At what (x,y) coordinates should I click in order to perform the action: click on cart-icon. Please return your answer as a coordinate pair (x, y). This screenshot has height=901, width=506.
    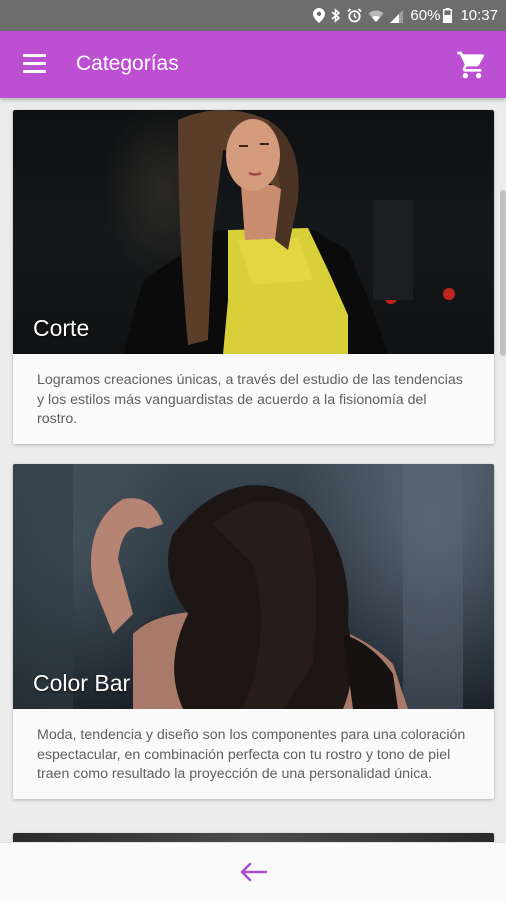
    Looking at the image, I should click on (471, 65).